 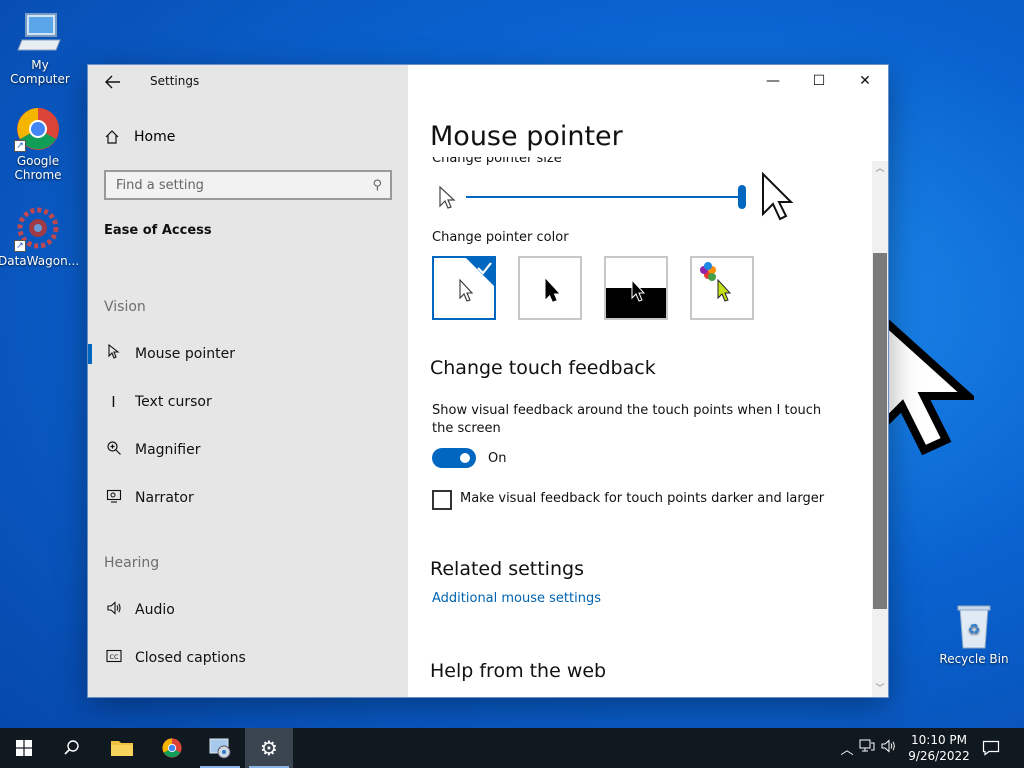 I want to click on home-label: Home, so click(x=155, y=137).